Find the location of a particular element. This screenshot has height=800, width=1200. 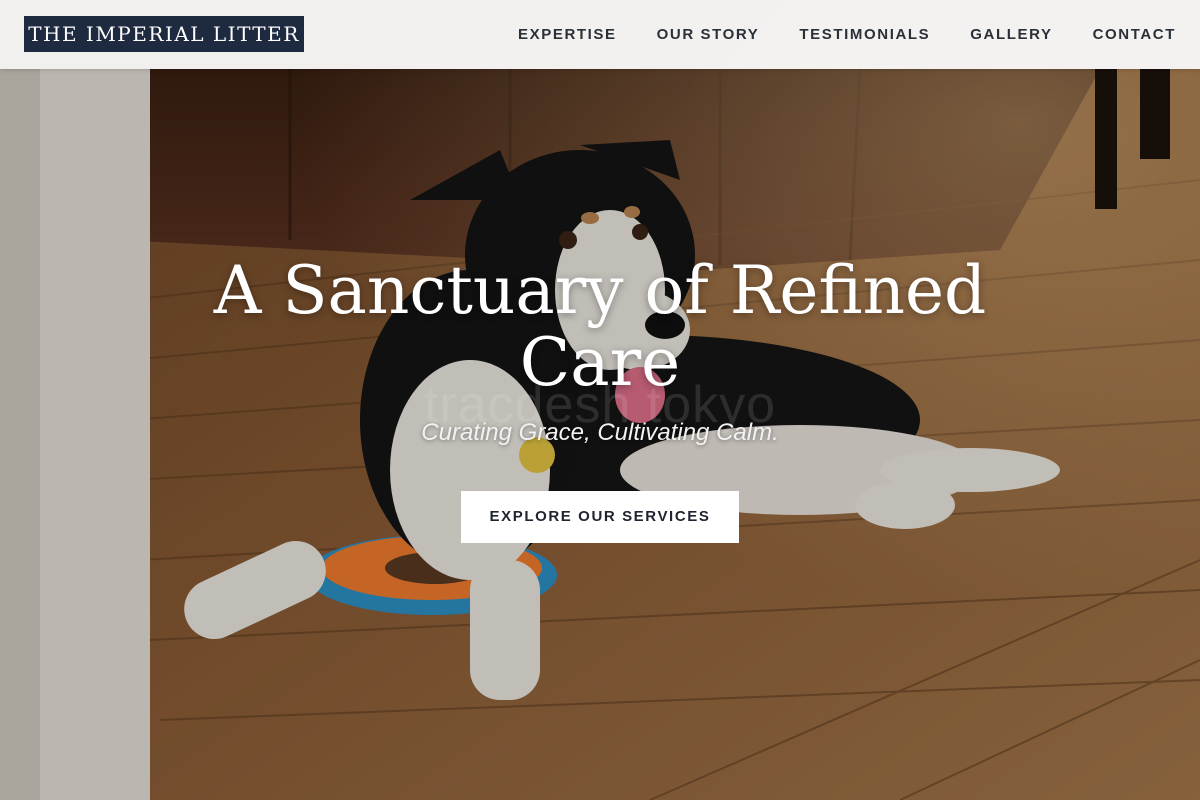

explore-services-button: EXPLORE OUR SERVICES is located at coordinates (600, 517).